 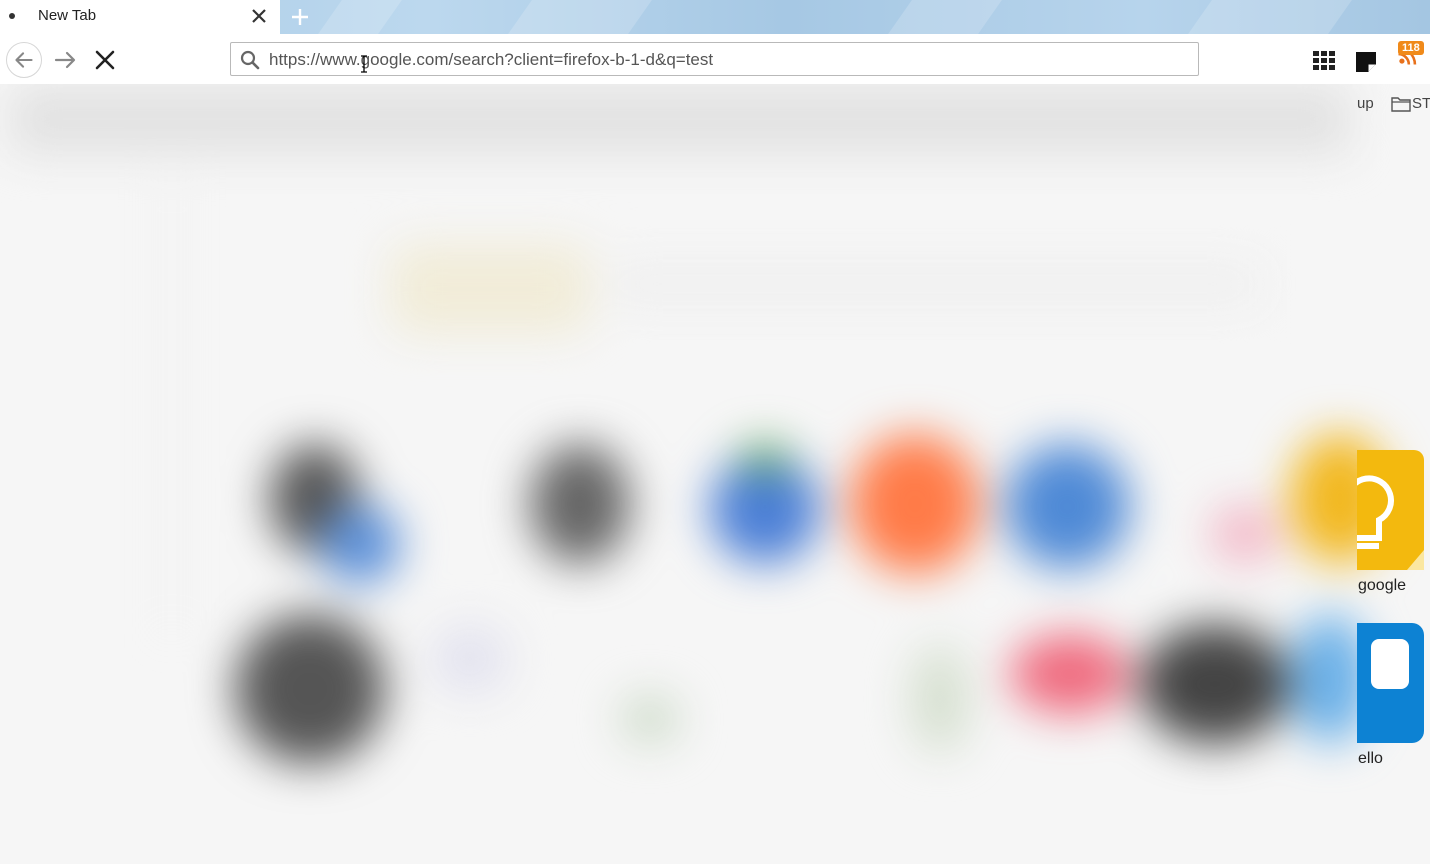 I want to click on keep-bulb-icon, so click(x=1390, y=510).